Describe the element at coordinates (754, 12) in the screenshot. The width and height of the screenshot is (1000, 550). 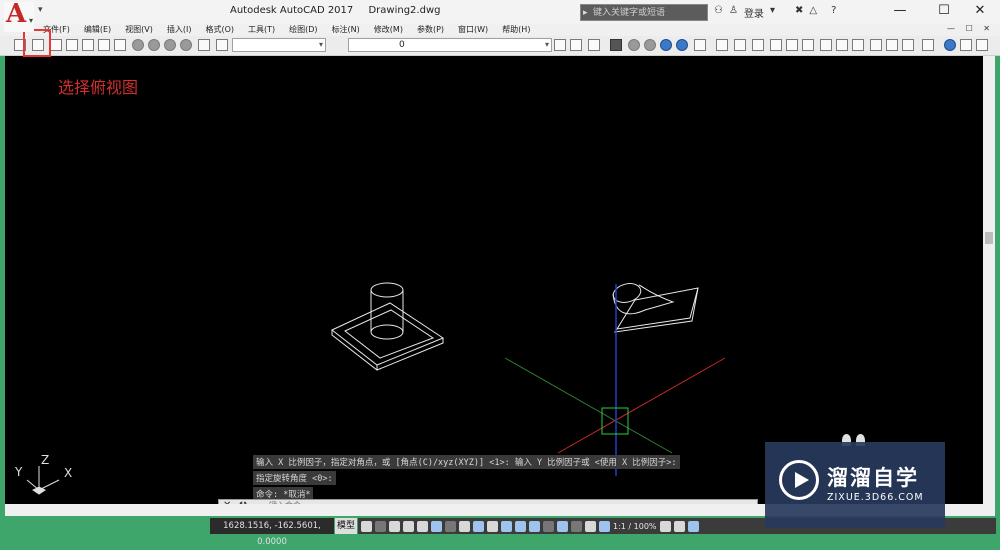
I see `sign-in-button: 登录` at that location.